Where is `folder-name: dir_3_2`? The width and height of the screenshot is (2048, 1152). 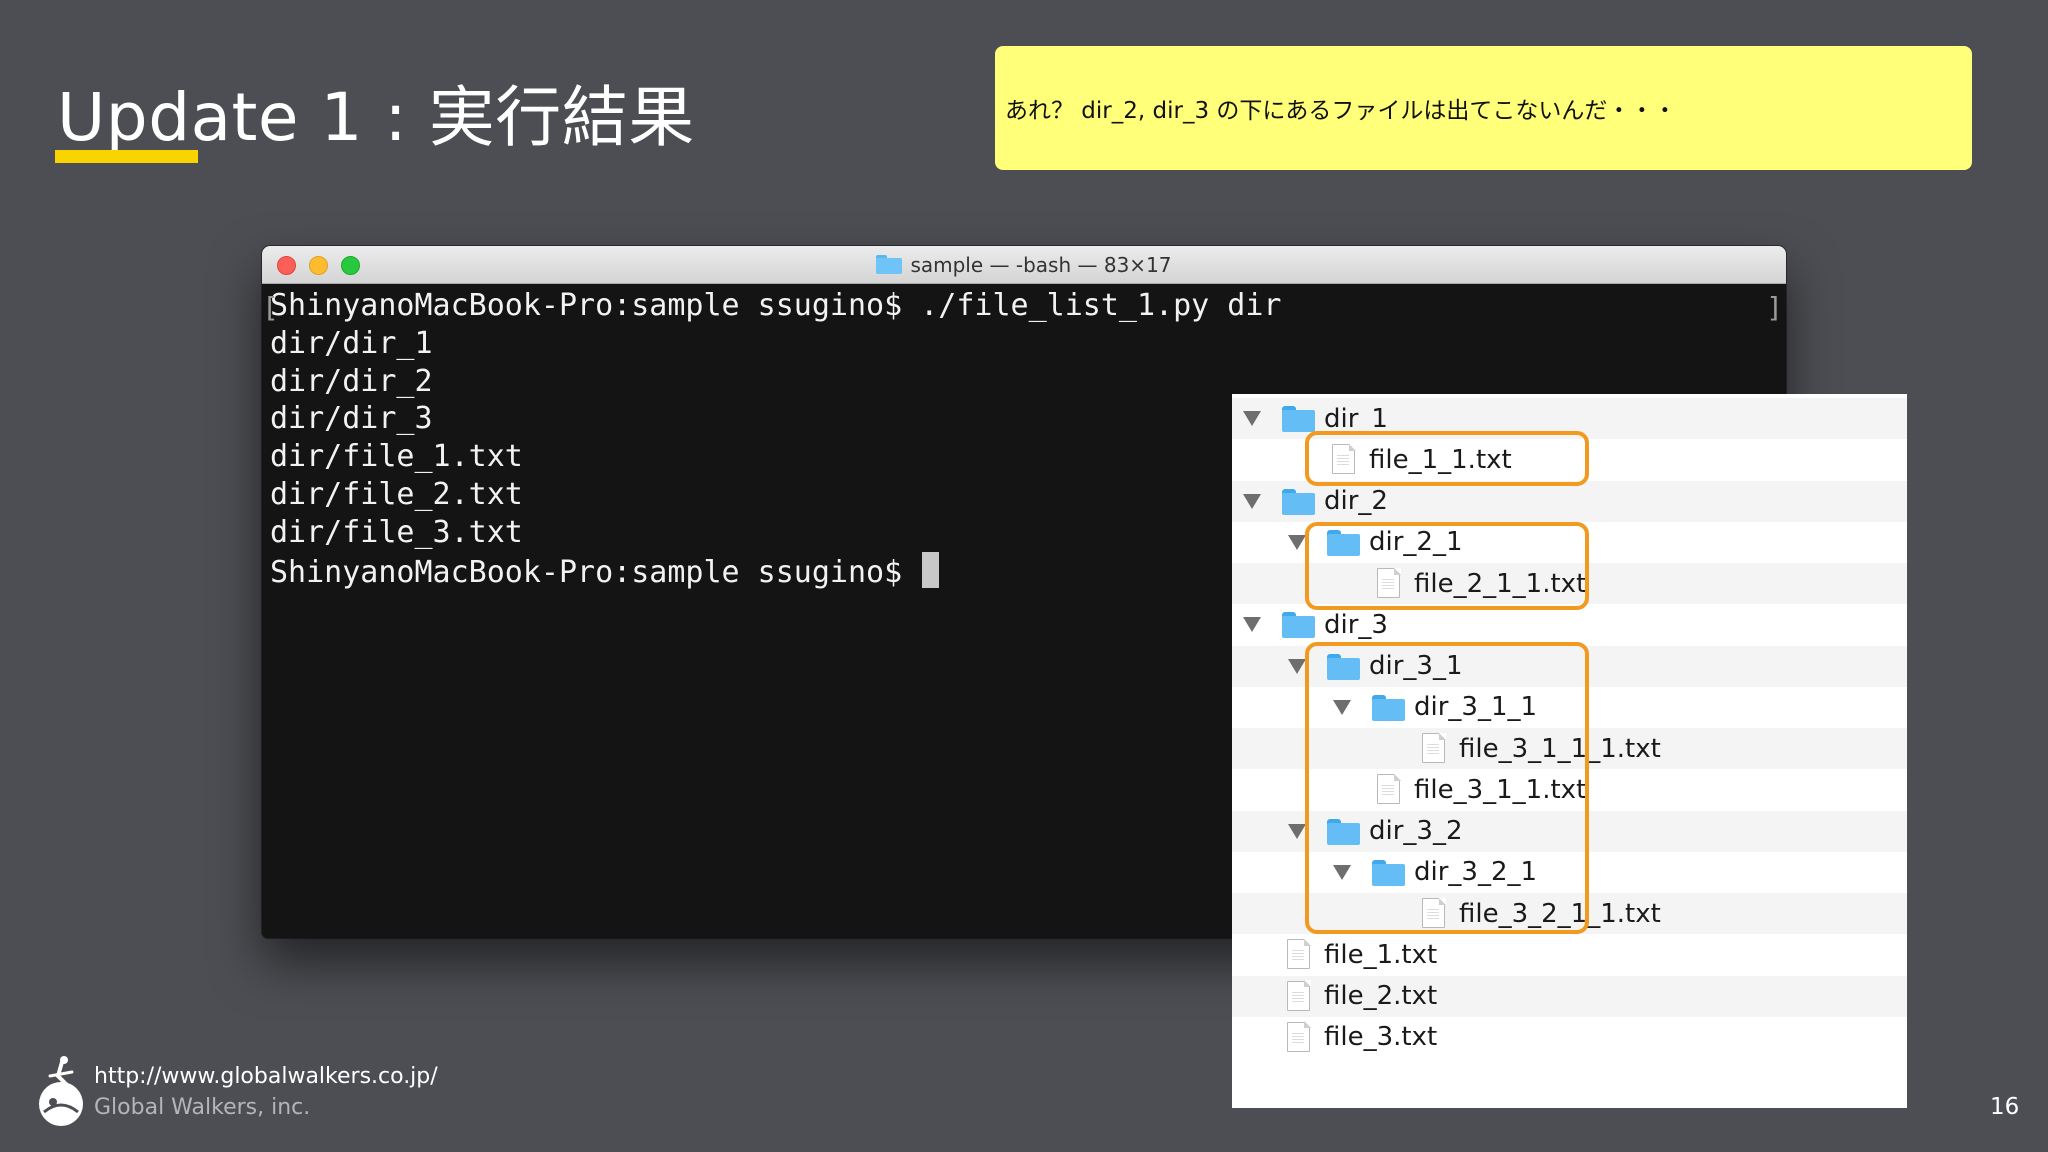 folder-name: dir_3_2 is located at coordinates (1416, 831).